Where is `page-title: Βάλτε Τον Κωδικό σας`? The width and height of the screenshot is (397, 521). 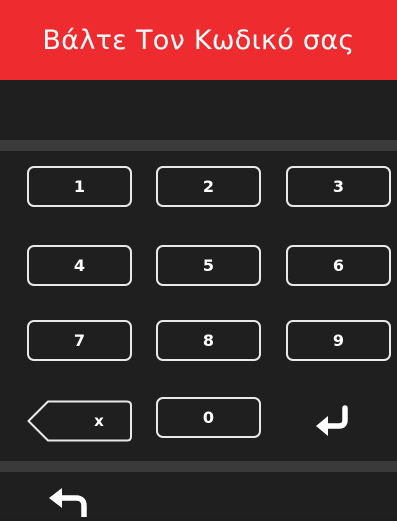
page-title: Βάλτε Τον Κωδικό σας is located at coordinates (198, 40).